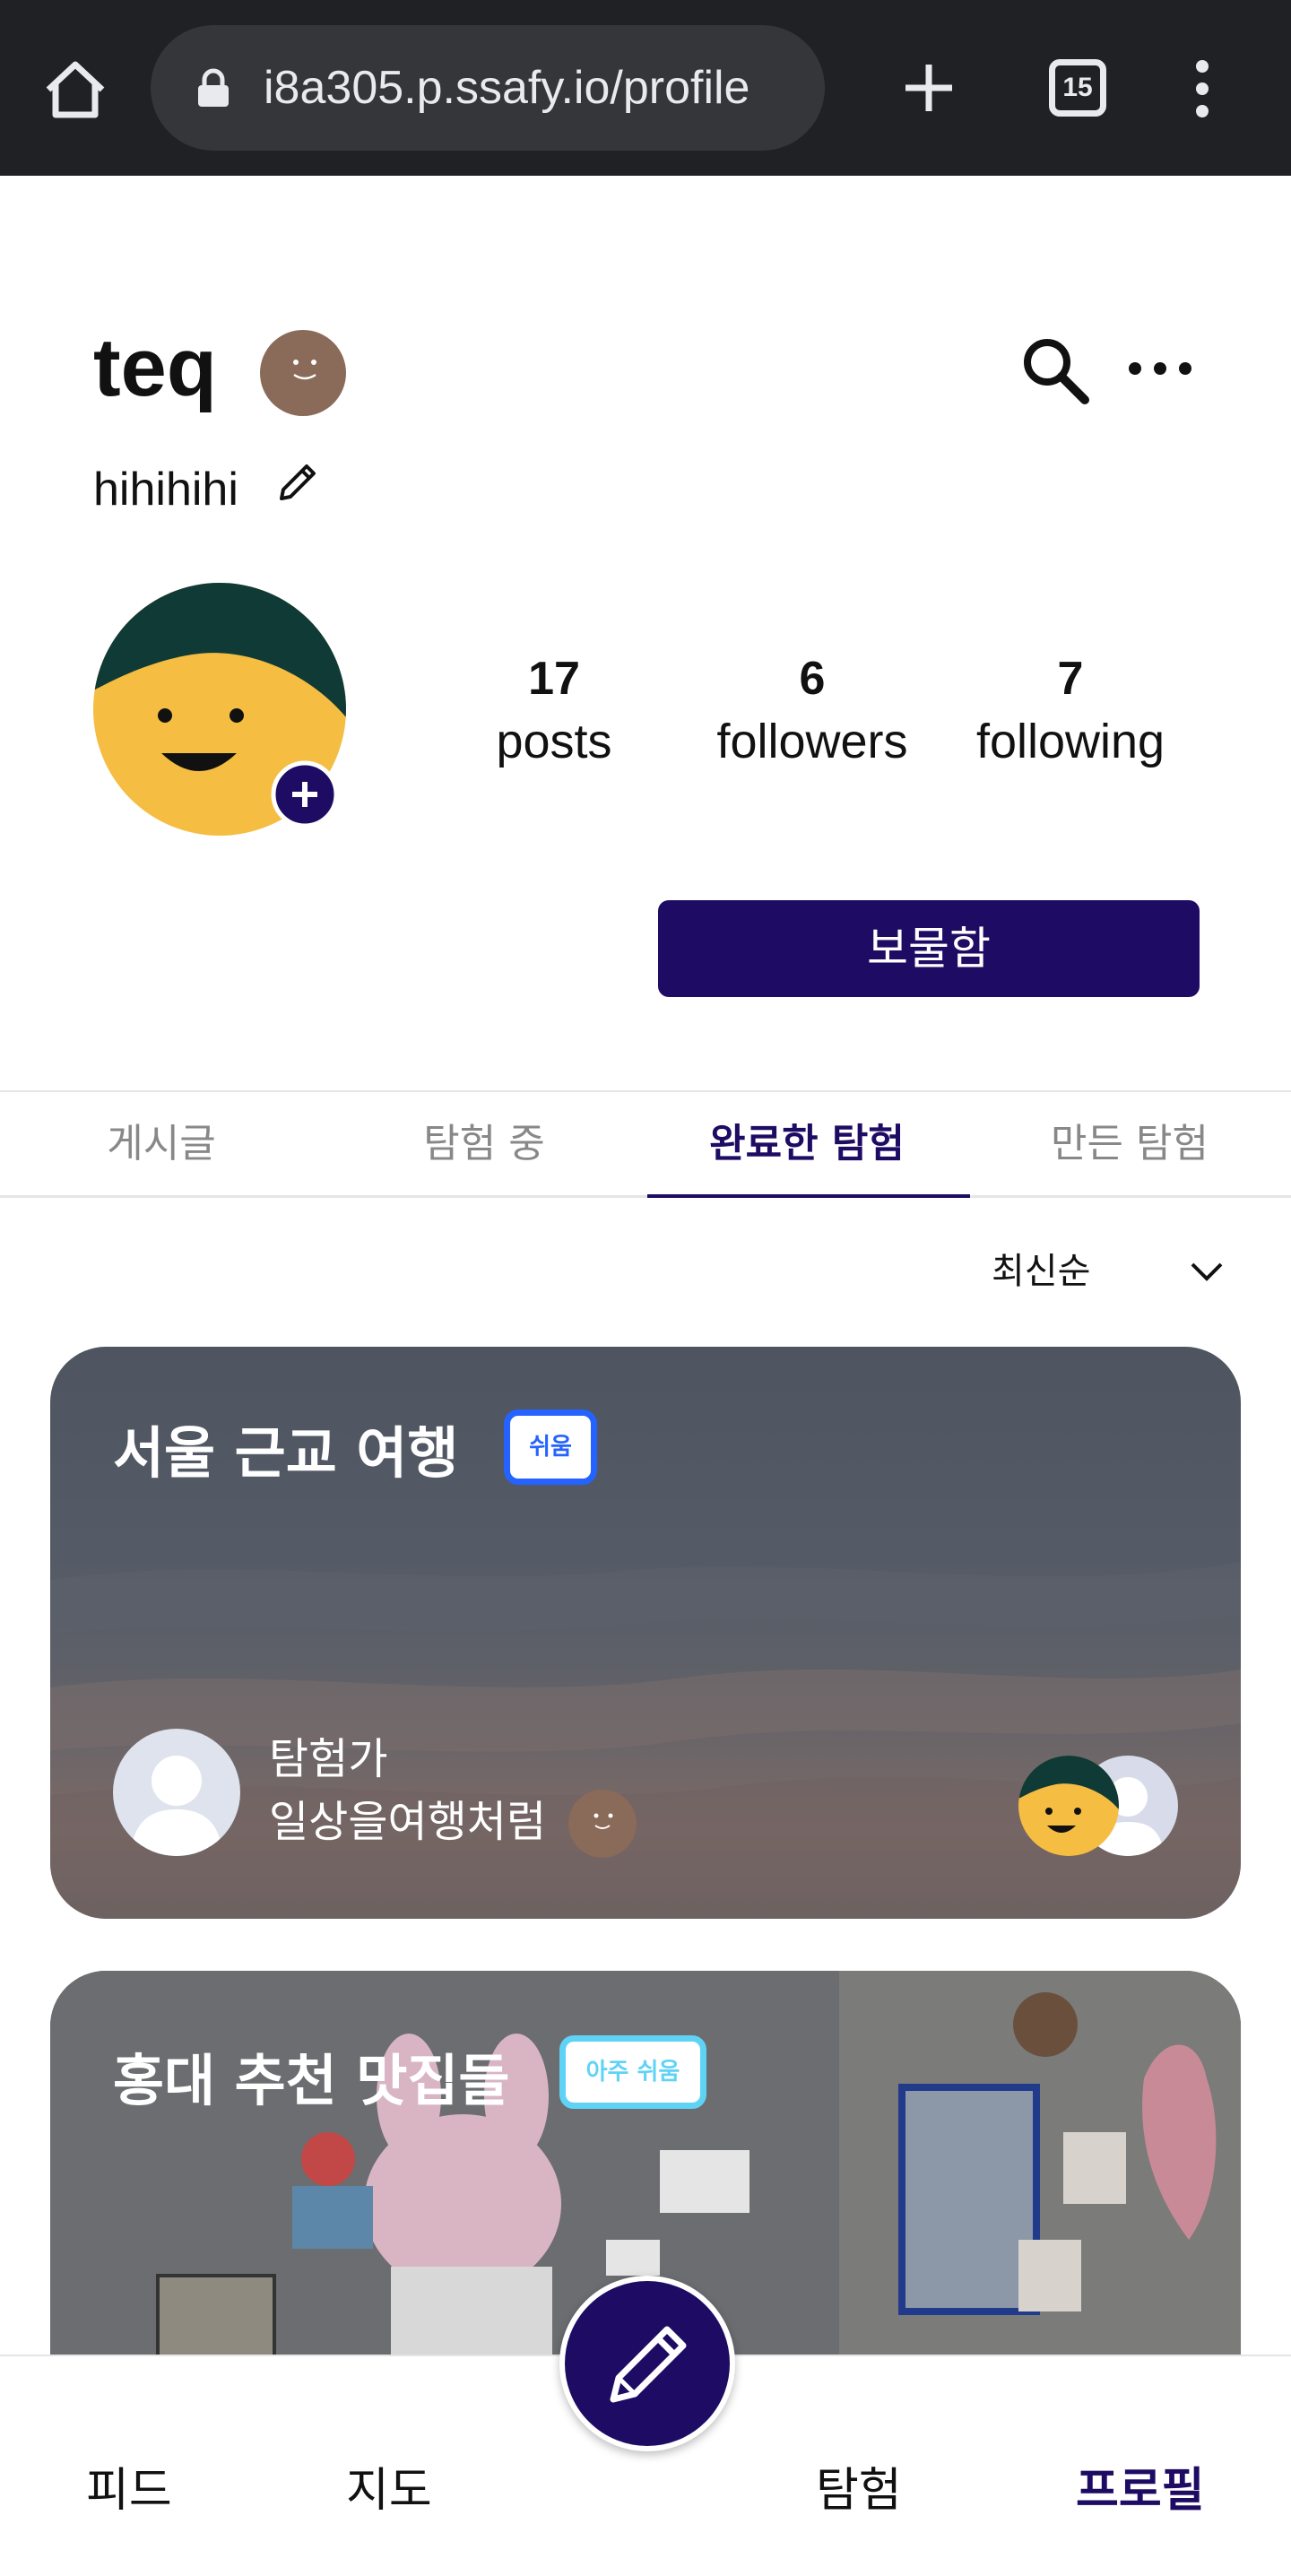 This screenshot has width=1291, height=2576. Describe the element at coordinates (1054, 369) in the screenshot. I see `search-icon` at that location.